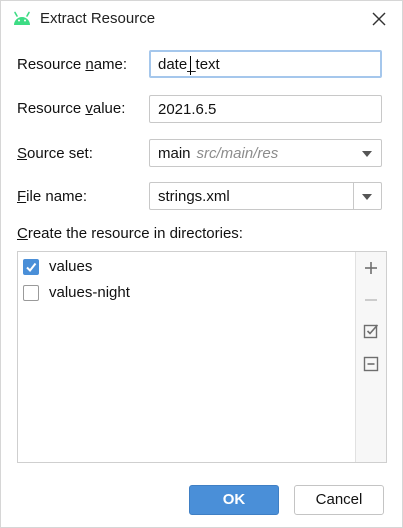 This screenshot has width=403, height=528. I want to click on list-item-label: values, so click(71, 266).